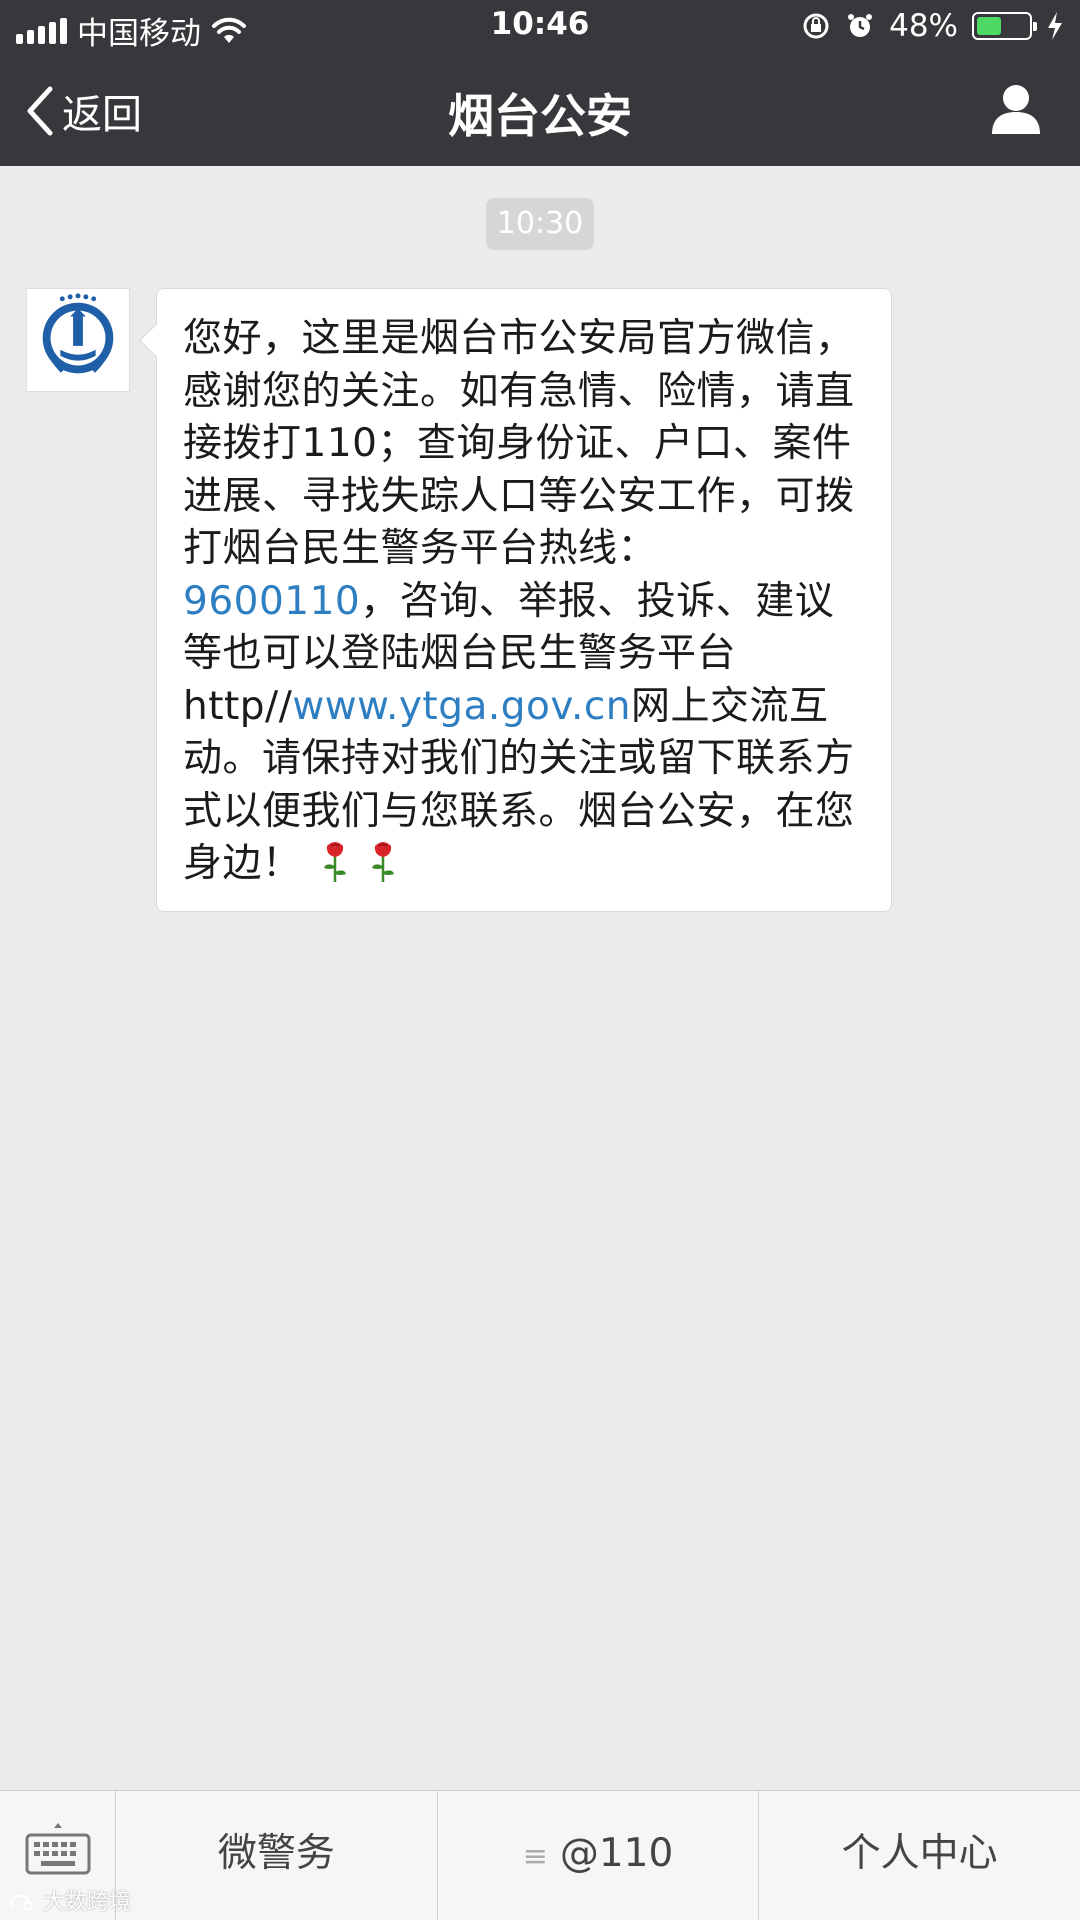  I want to click on nav-bar: 返回 烟台公安, so click(540, 111).